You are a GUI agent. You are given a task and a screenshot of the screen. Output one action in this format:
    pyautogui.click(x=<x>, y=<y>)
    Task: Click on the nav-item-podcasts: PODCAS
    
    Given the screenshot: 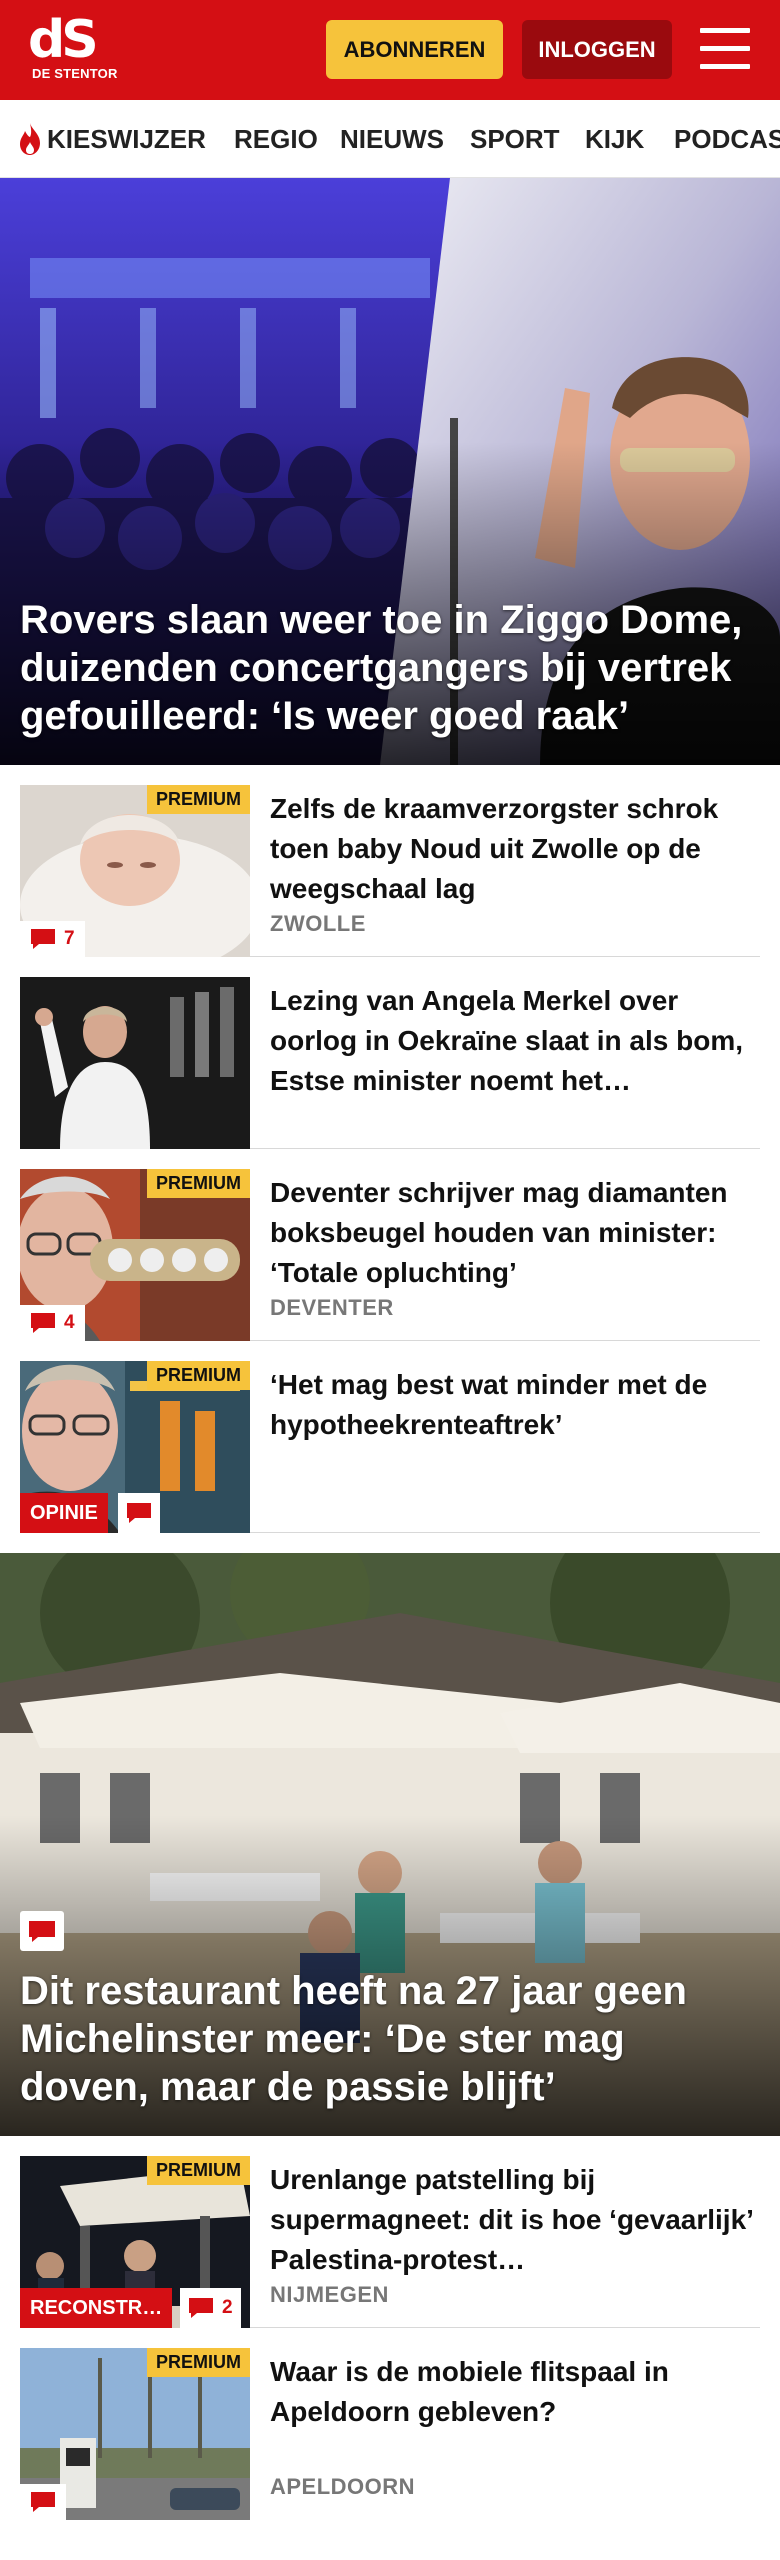 What is the action you would take?
    pyautogui.click(x=727, y=138)
    